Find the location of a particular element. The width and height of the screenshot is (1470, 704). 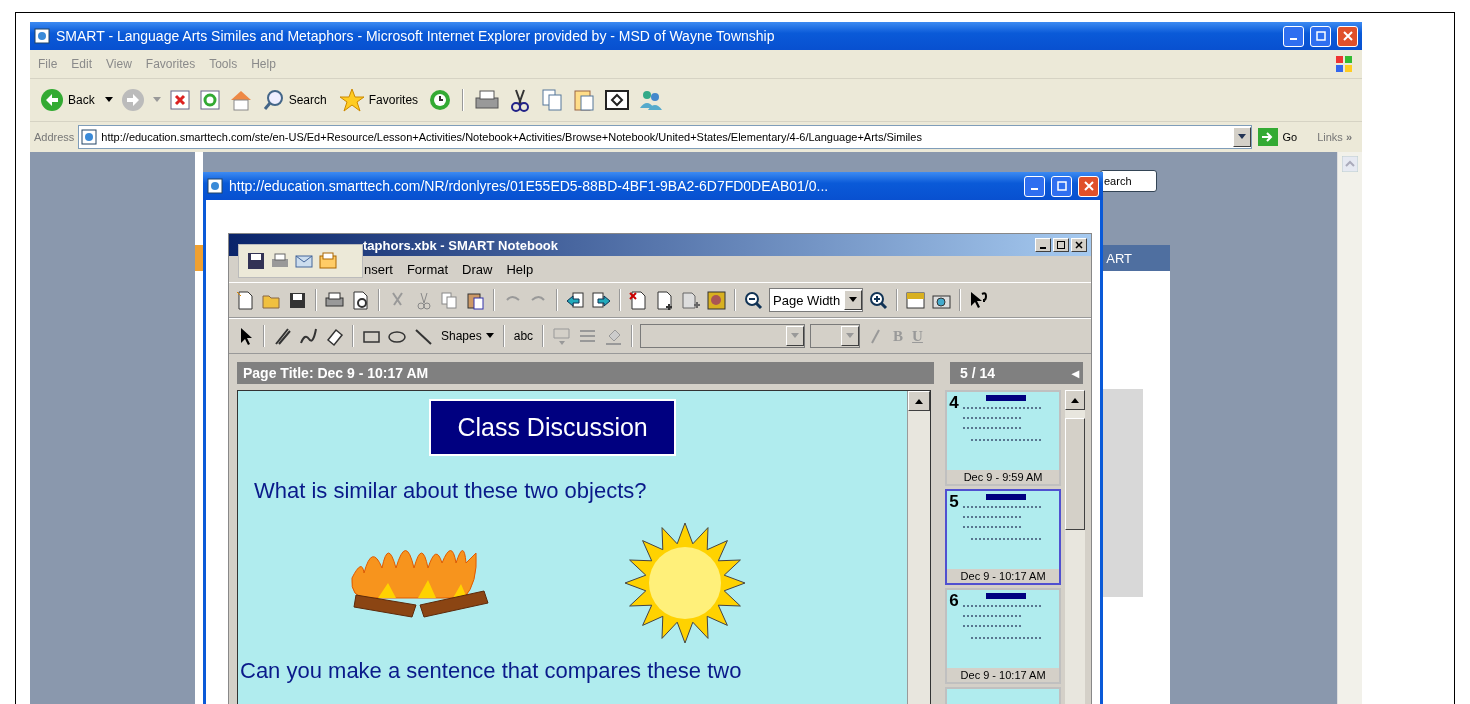

search-icon is located at coordinates (273, 100).